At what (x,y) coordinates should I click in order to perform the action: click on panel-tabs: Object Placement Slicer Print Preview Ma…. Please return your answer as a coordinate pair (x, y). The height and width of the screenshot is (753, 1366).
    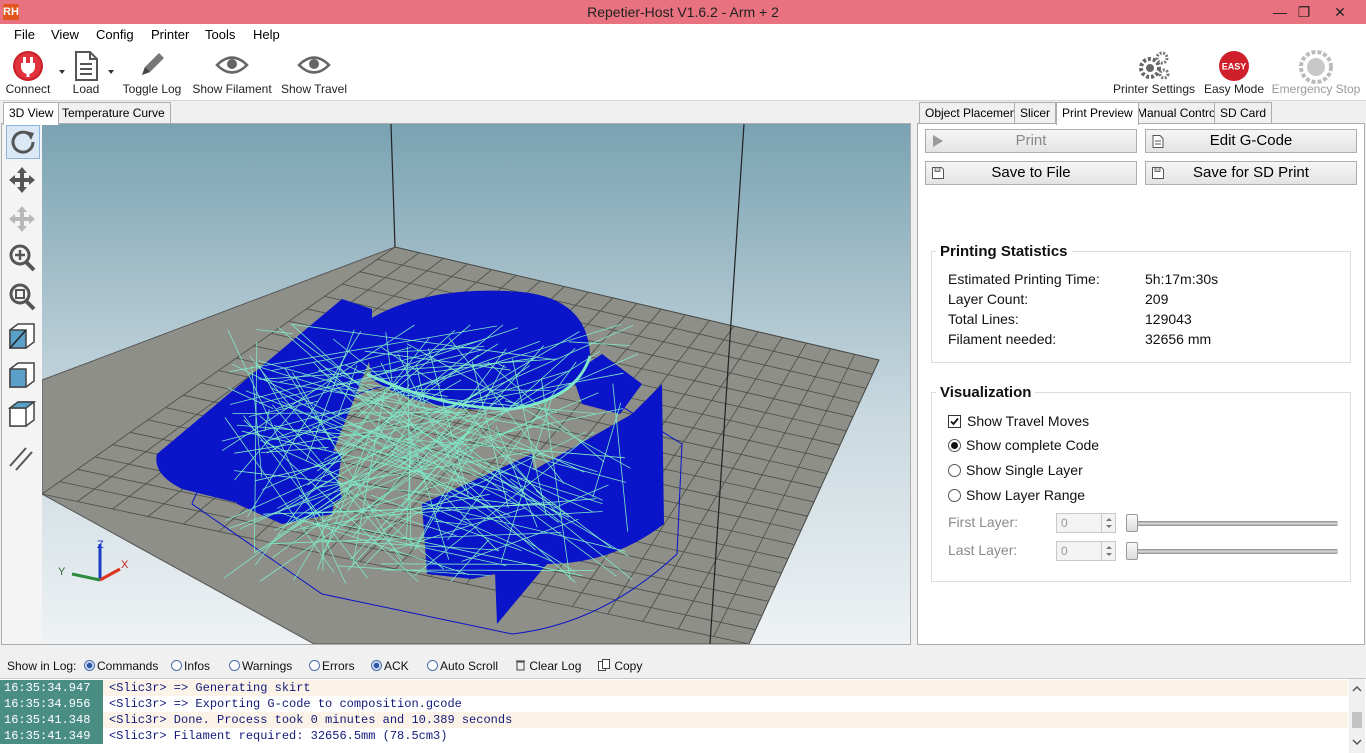
    Looking at the image, I should click on (1142, 113).